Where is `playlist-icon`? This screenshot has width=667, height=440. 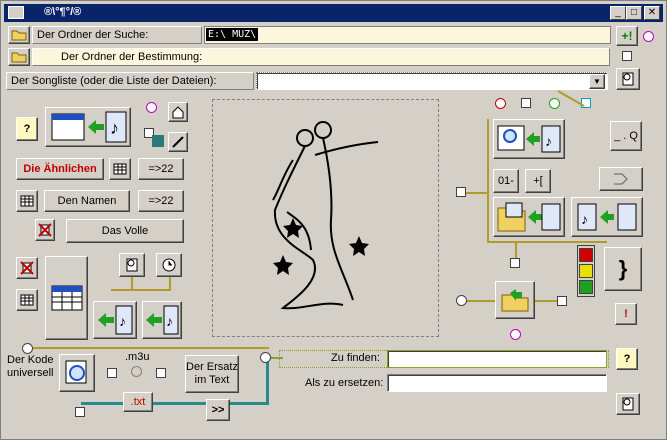 playlist-icon is located at coordinates (66, 298).